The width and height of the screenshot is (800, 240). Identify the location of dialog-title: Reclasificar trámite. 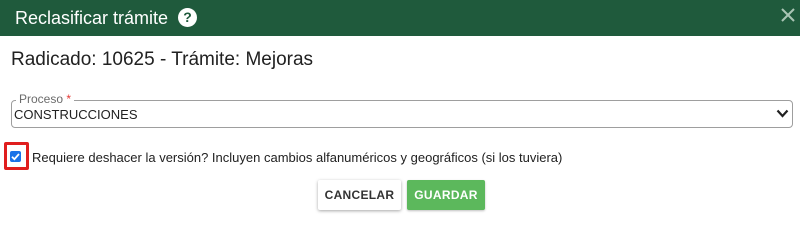
(92, 18).